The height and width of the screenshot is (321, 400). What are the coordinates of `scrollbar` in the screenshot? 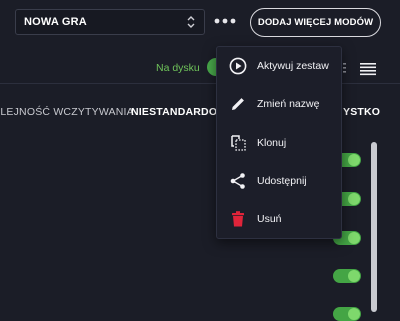 It's located at (374, 227).